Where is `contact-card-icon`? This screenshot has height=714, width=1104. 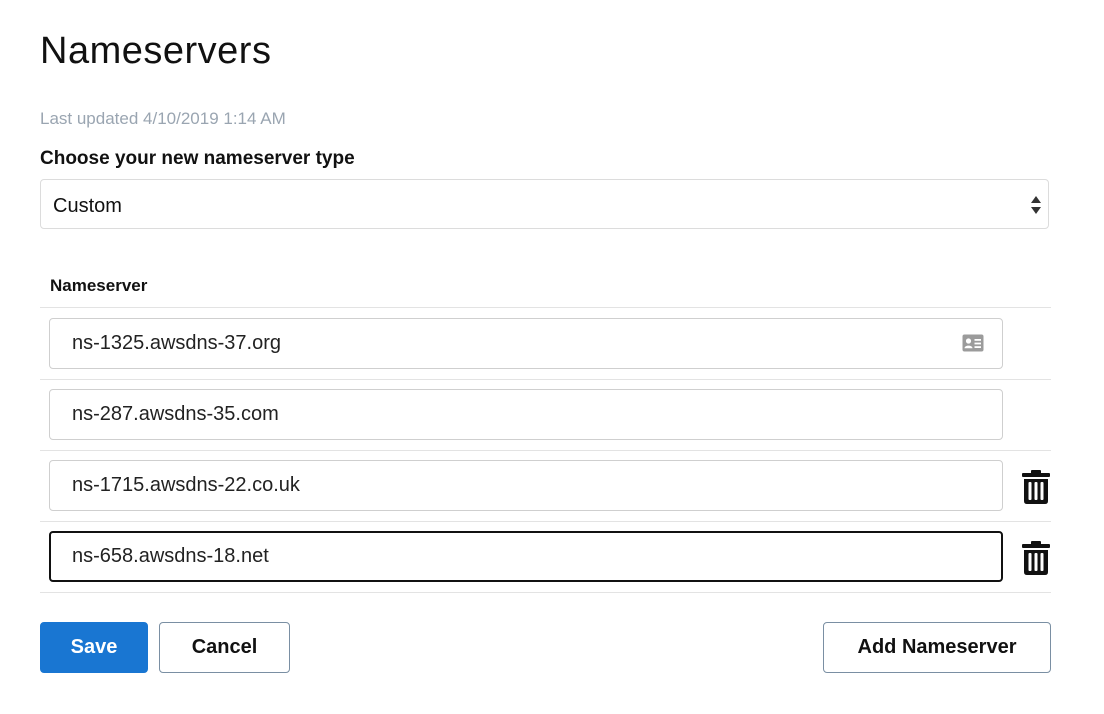
contact-card-icon is located at coordinates (973, 343).